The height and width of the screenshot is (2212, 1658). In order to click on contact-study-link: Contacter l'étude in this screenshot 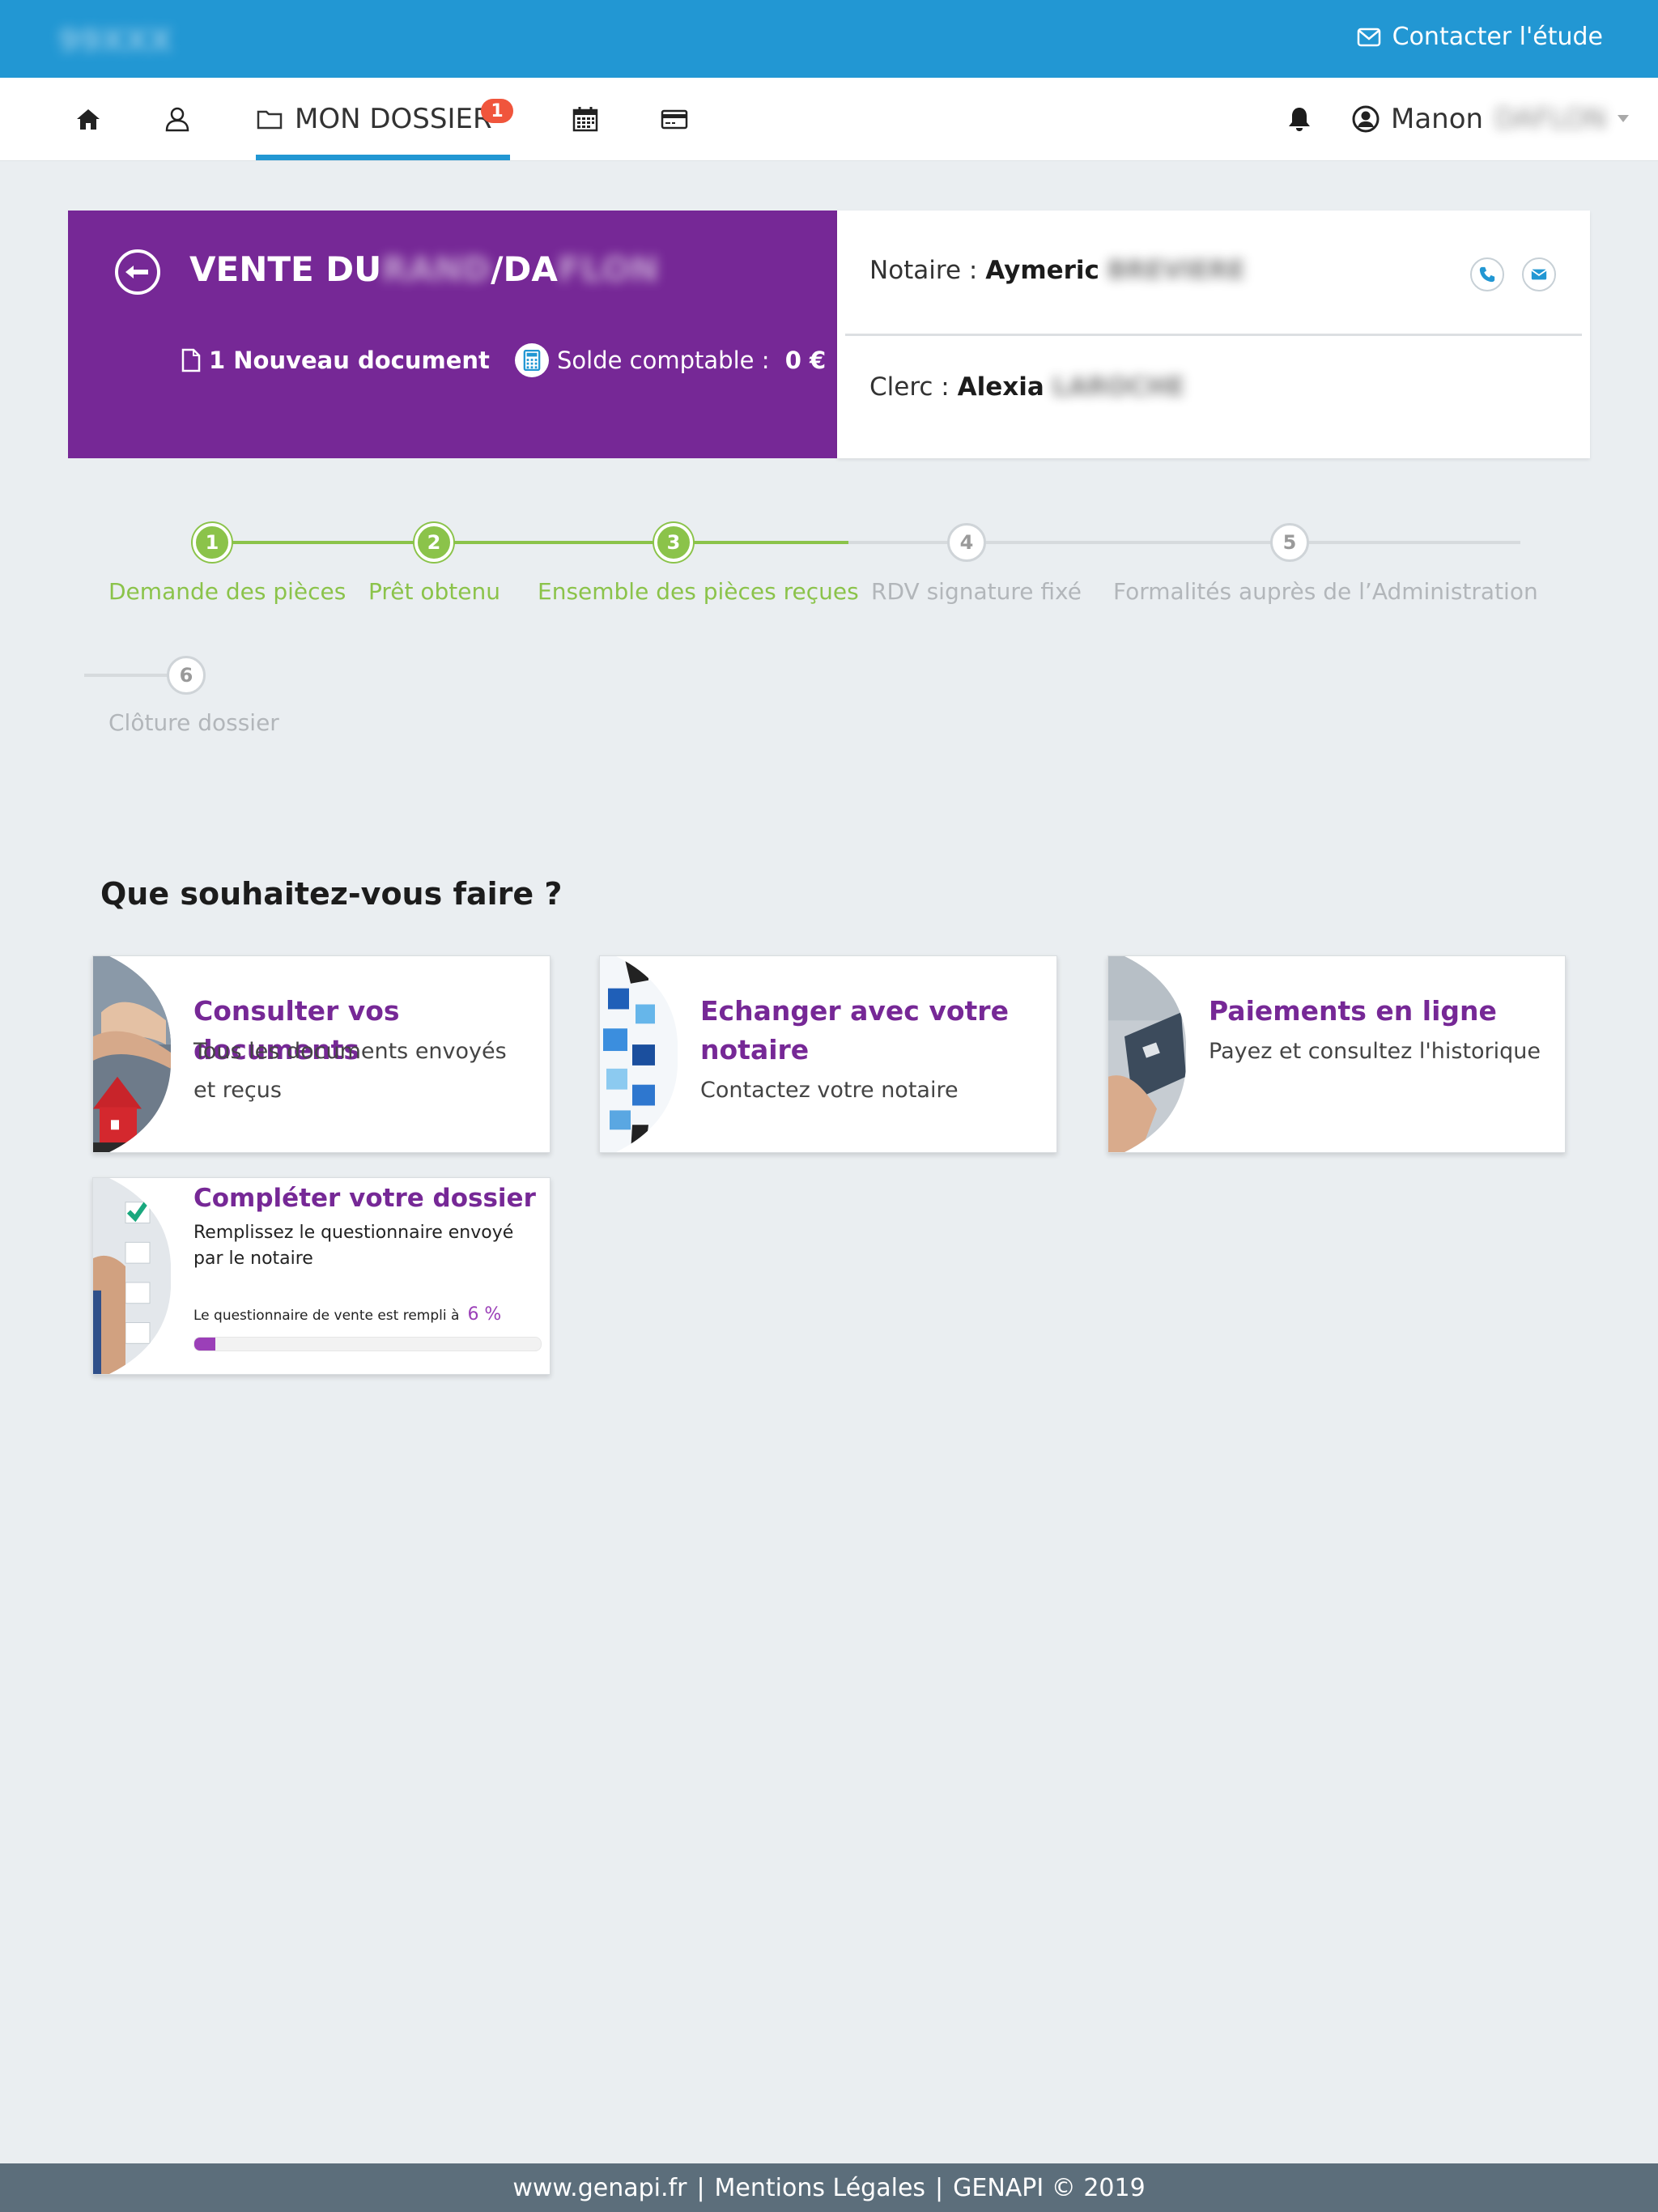, I will do `click(1480, 37)`.